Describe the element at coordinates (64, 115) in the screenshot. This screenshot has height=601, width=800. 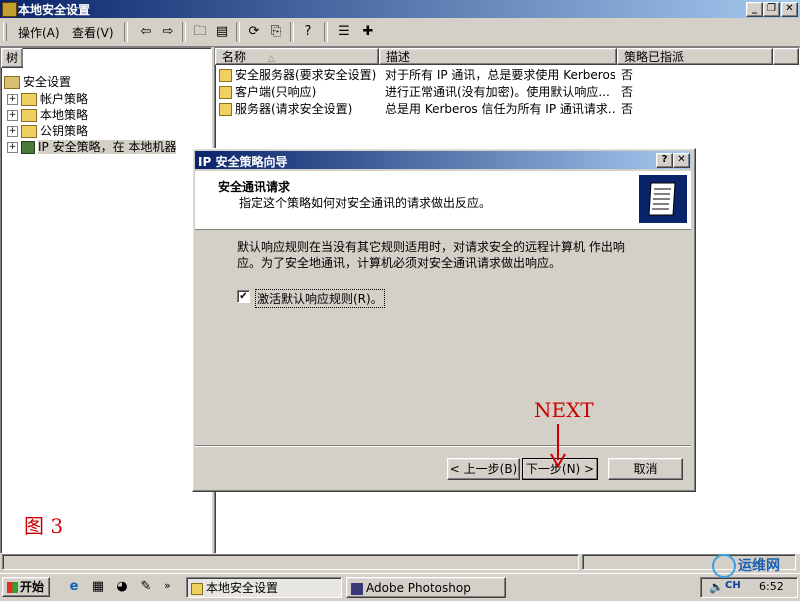
I see `tree-item-label: 本地策略` at that location.